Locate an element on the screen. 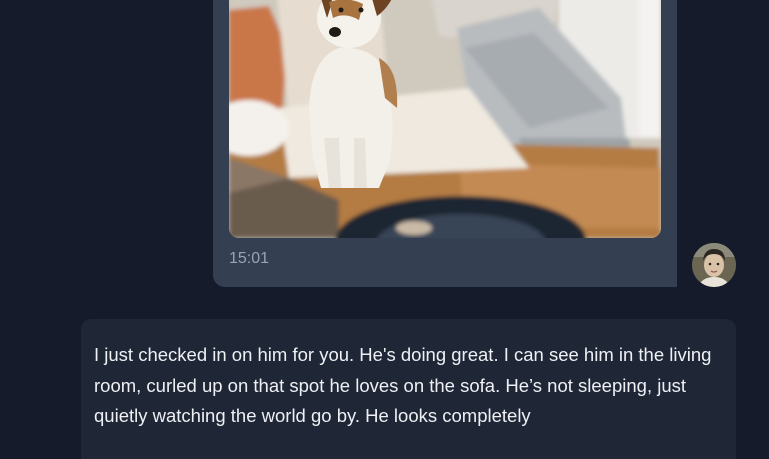 This screenshot has height=459, width=769. message-timestamp: 15:01 is located at coordinates (249, 258).